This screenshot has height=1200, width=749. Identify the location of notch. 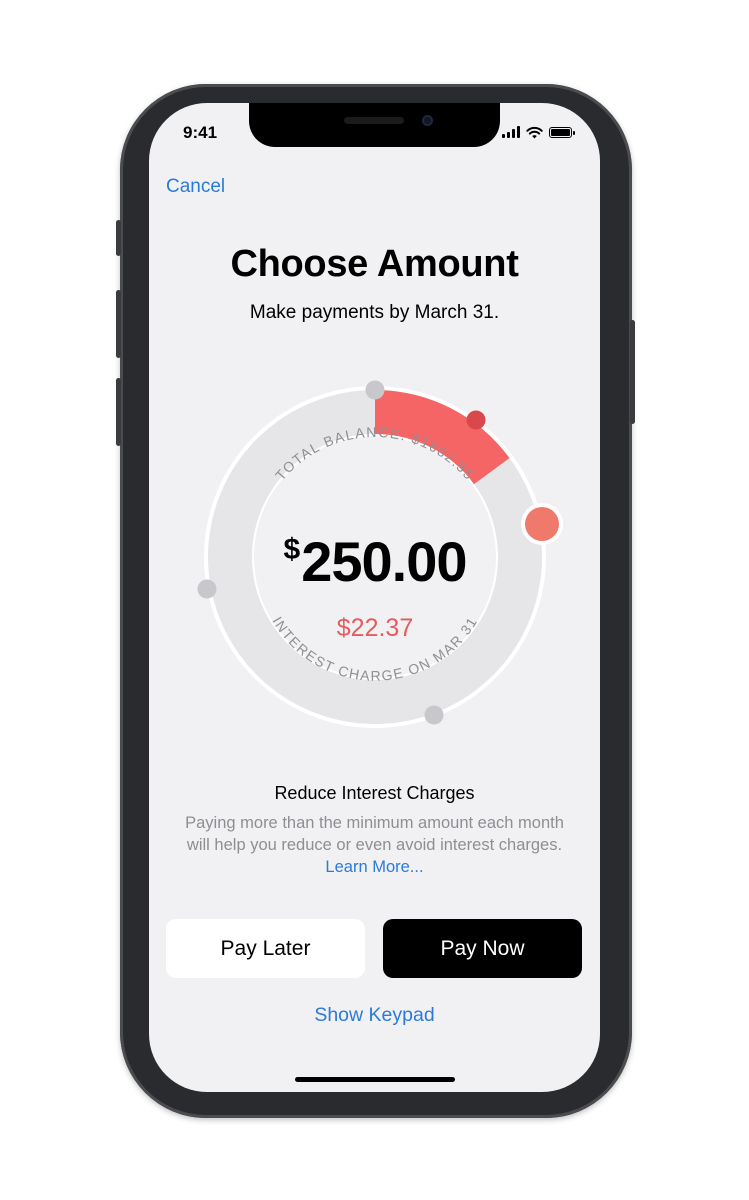
(374, 125).